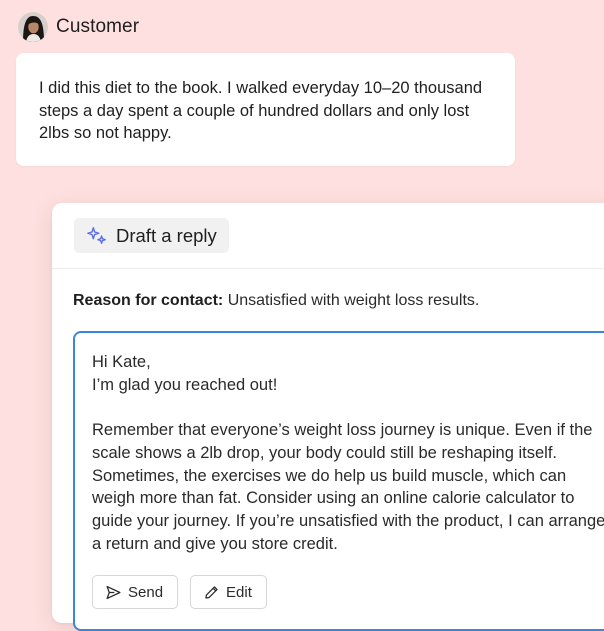 The width and height of the screenshot is (604, 631). Describe the element at coordinates (166, 235) in the screenshot. I see `draft-reply-label: Draft a reply` at that location.